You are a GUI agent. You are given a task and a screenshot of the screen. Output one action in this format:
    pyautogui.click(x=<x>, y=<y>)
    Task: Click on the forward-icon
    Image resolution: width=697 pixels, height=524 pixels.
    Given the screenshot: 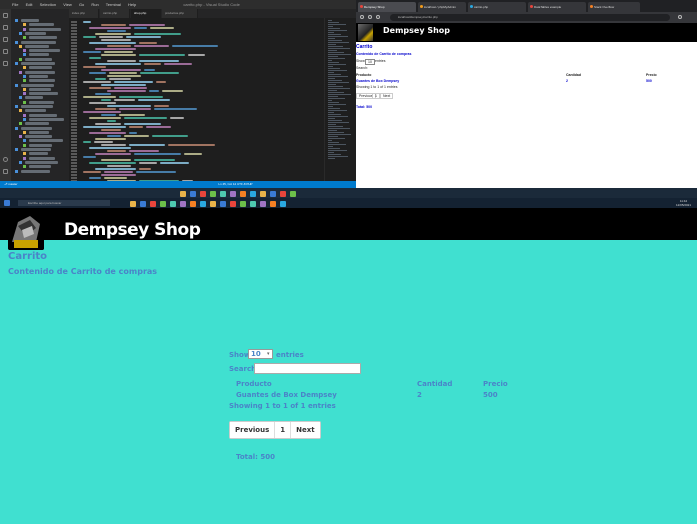 What is the action you would take?
    pyautogui.click(x=370, y=17)
    